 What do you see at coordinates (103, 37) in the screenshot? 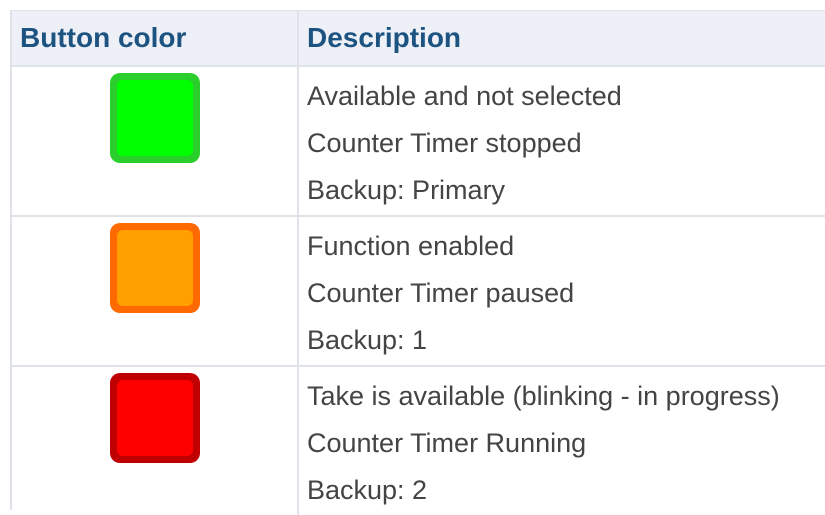
I see `header-button-color: Button color` at bounding box center [103, 37].